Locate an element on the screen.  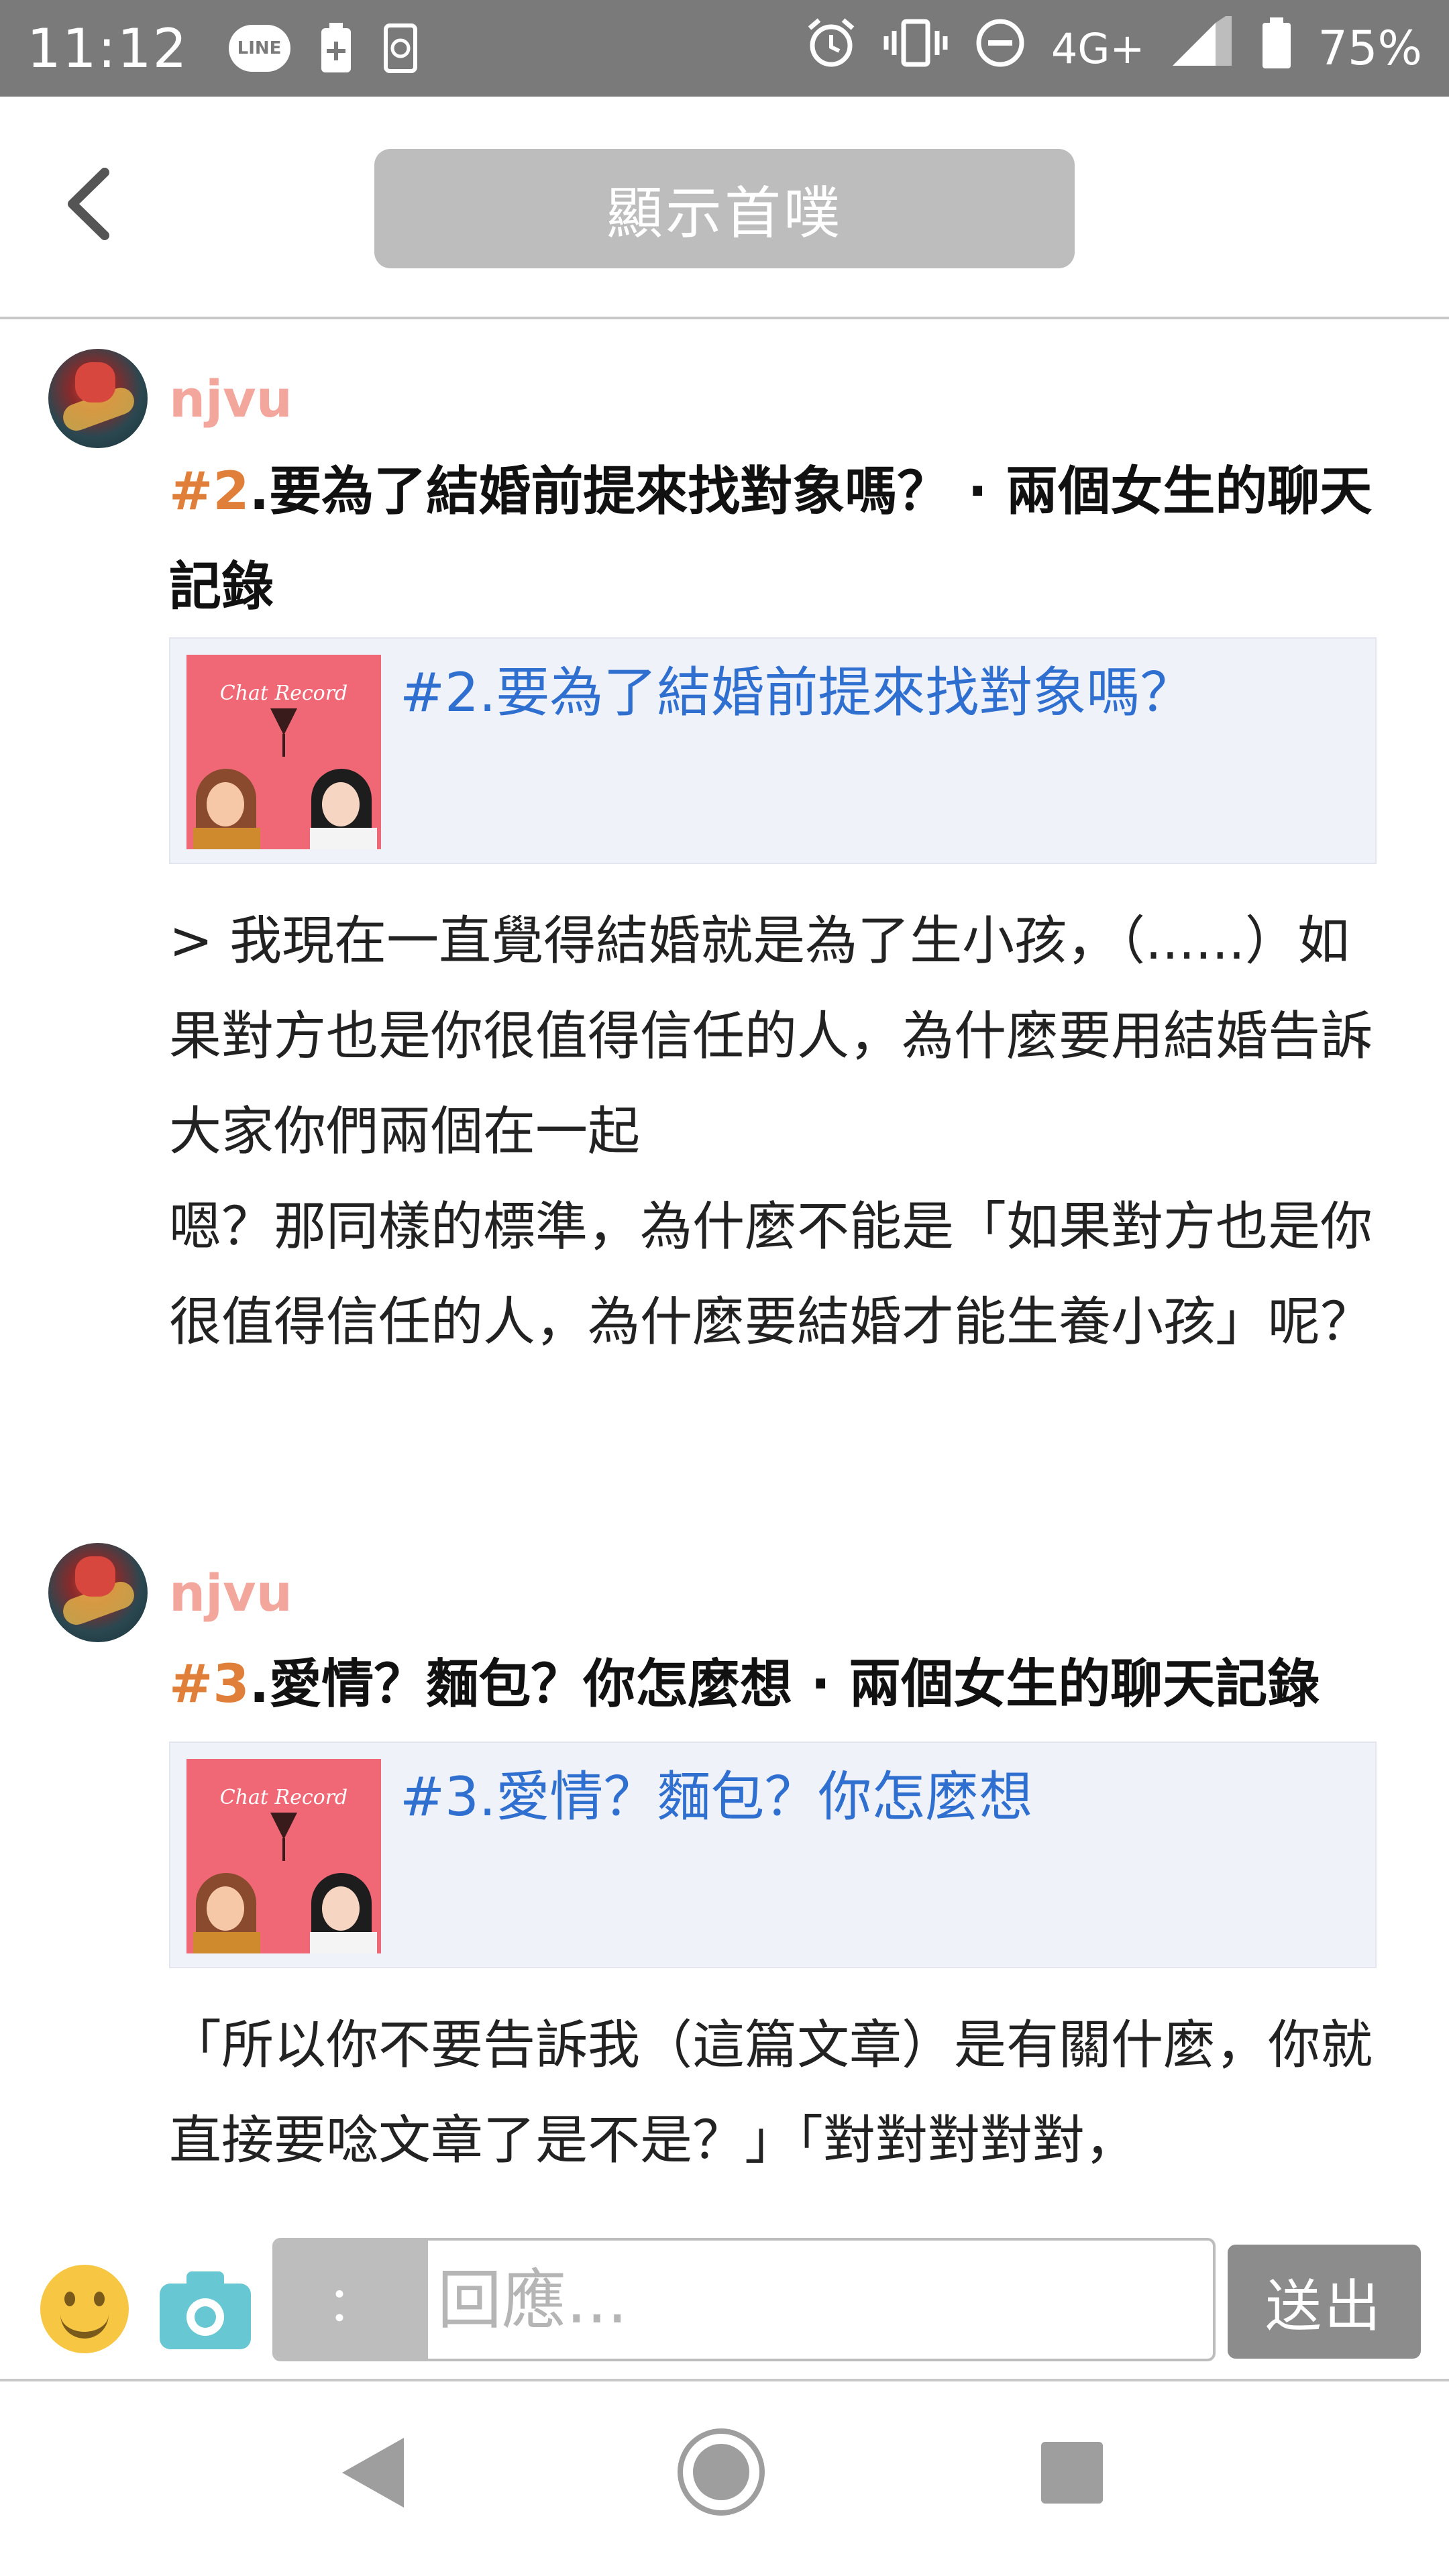
post-title-number: #2 is located at coordinates (209, 492).